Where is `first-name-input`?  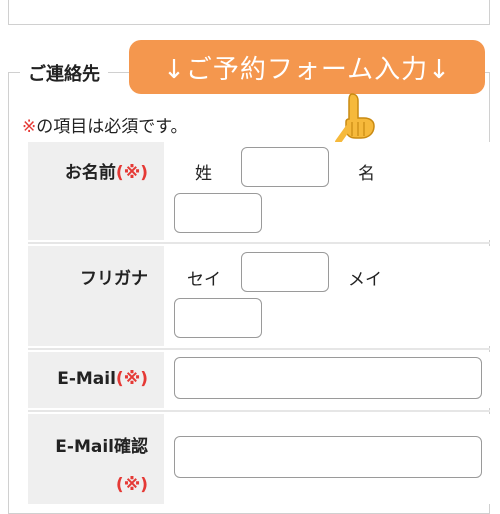
first-name-input is located at coordinates (218, 213).